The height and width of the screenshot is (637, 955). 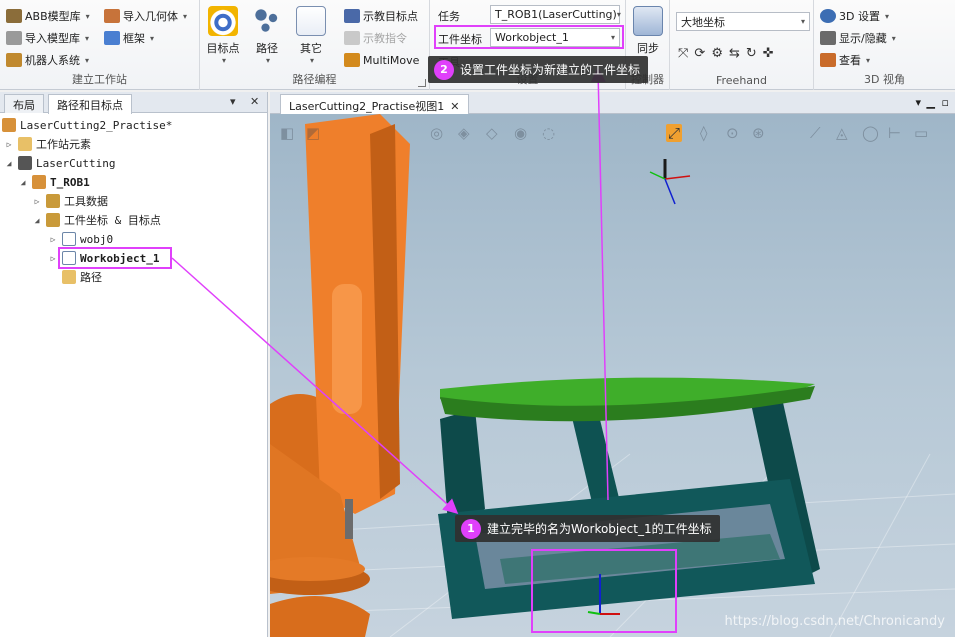 What do you see at coordinates (24, 103) in the screenshot?
I see `tab-layout: 布局` at bounding box center [24, 103].